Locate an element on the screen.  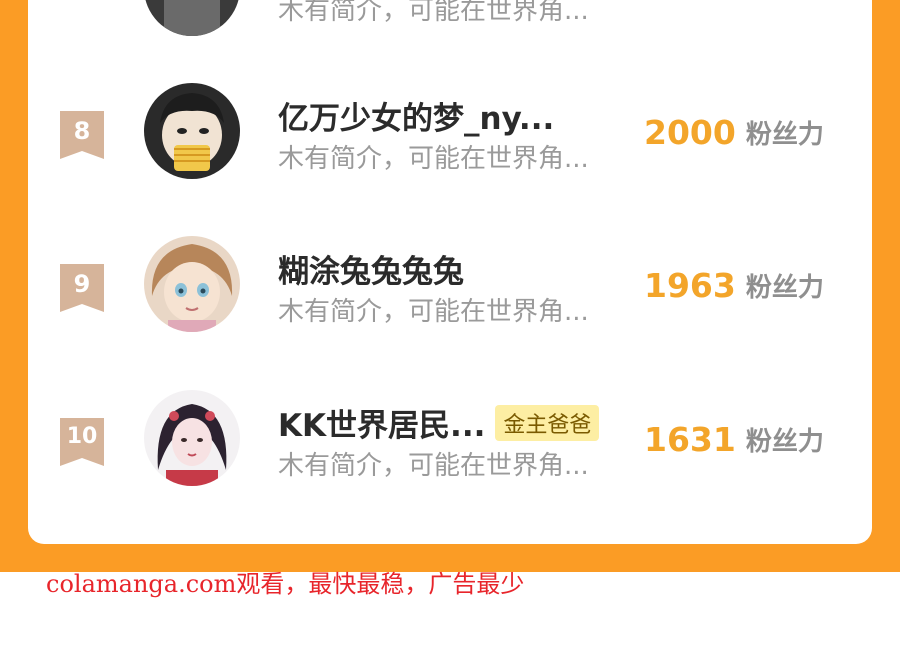
rank-number: 9 is located at coordinates (82, 284).